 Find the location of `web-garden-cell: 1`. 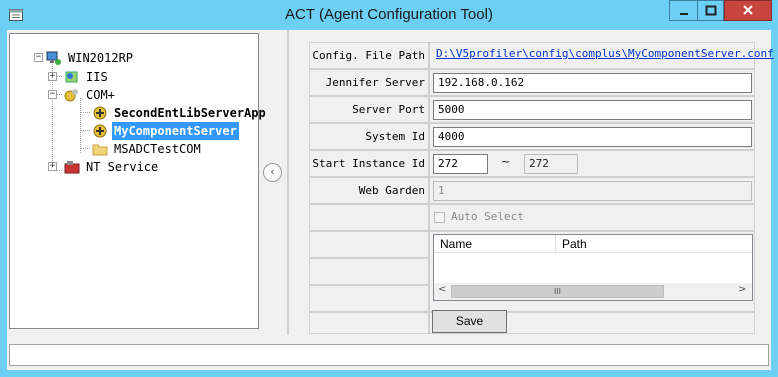

web-garden-cell: 1 is located at coordinates (592, 190).